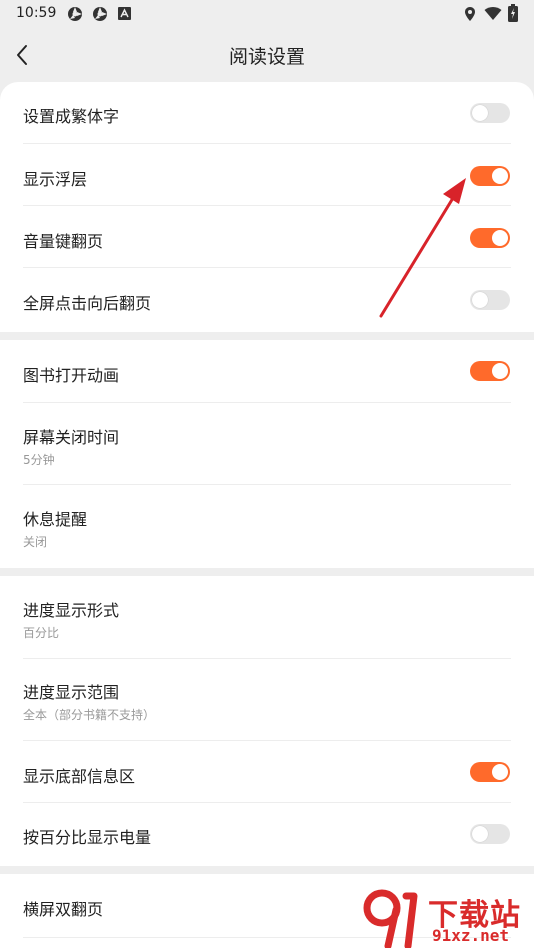 This screenshot has width=534, height=950. What do you see at coordinates (493, 13) in the screenshot?
I see `wifi-icon` at bounding box center [493, 13].